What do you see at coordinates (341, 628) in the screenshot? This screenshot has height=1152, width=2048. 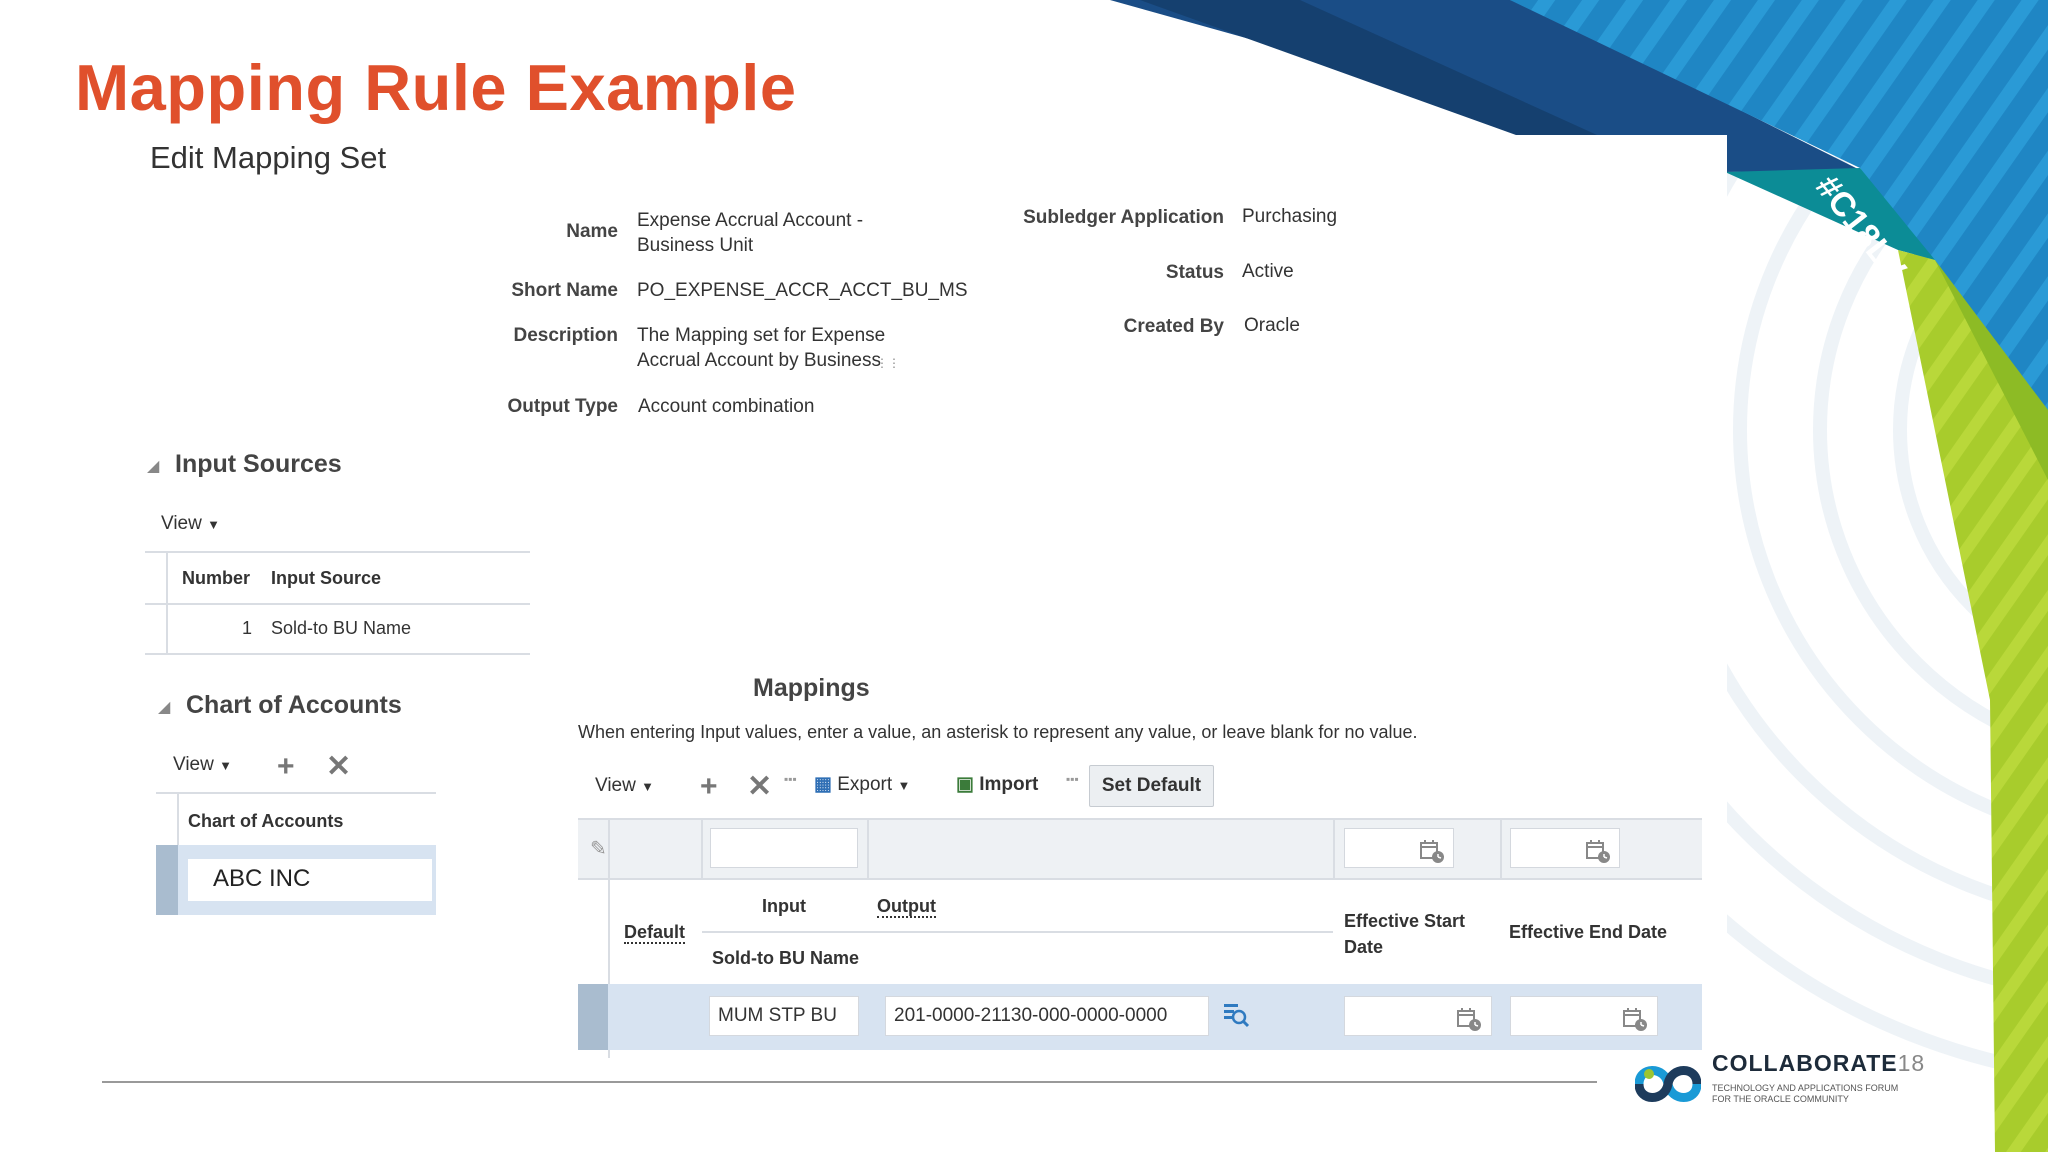 I see `row-input-source: Sold-to BU Name` at bounding box center [341, 628].